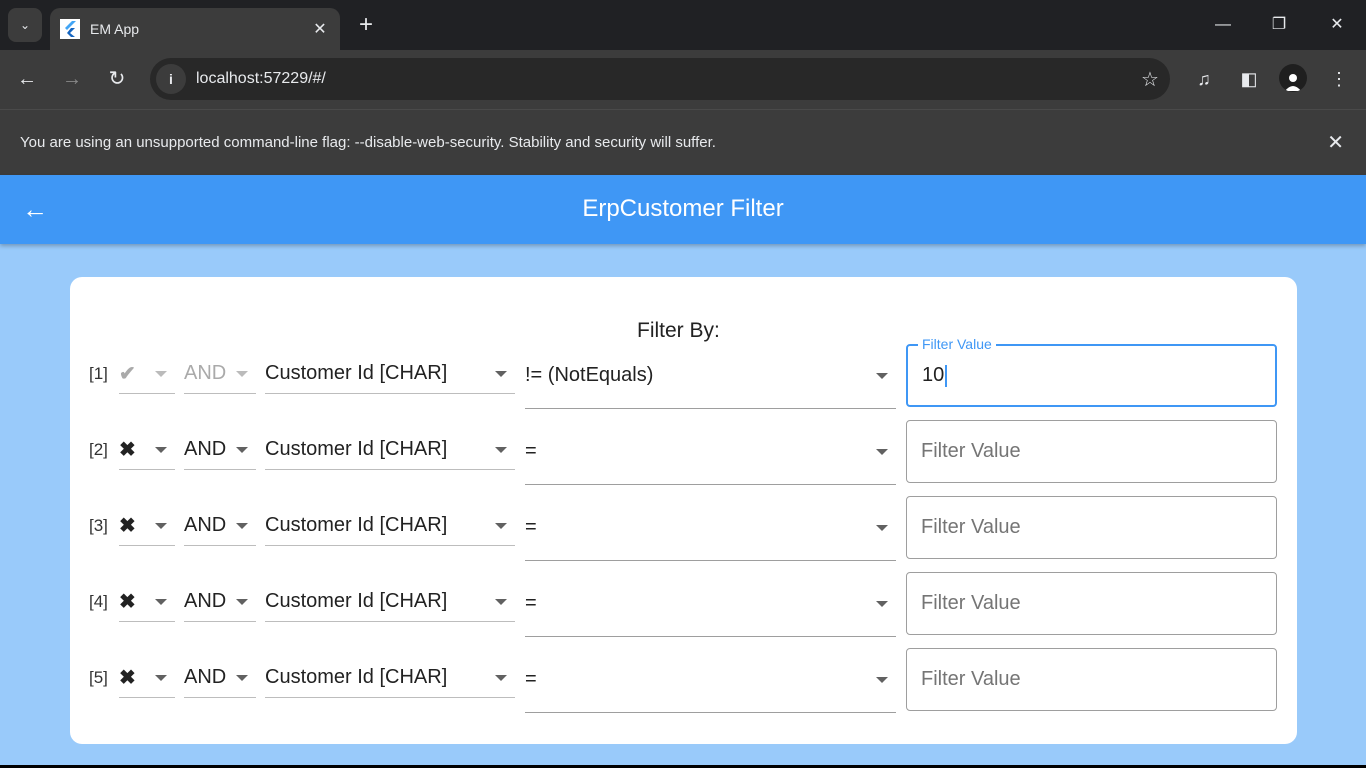 Image resolution: width=1366 pixels, height=768 pixels. What do you see at coordinates (1091, 371) in the screenshot?
I see `filter-value-input: Filter Value 10` at bounding box center [1091, 371].